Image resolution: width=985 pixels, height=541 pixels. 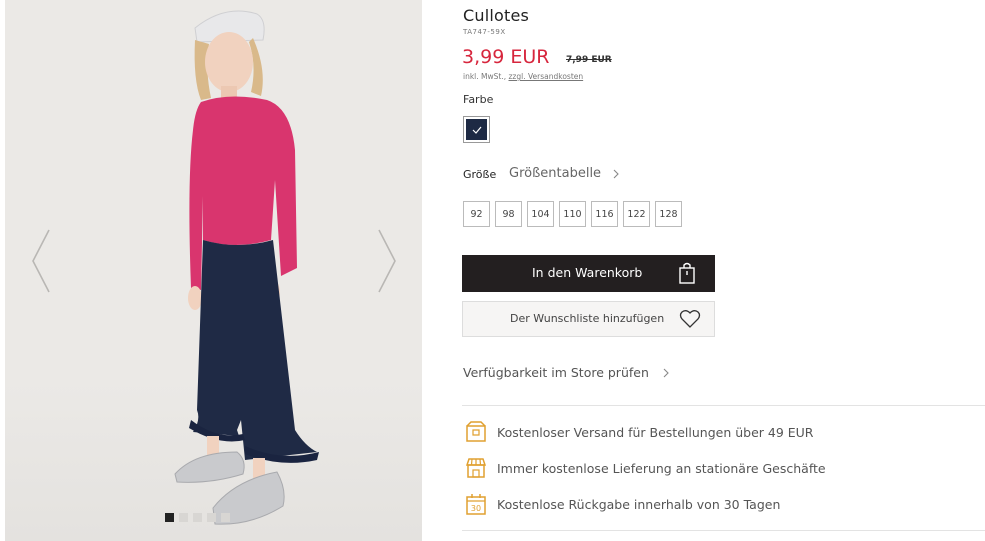 I want to click on add-to-cart-button: In den Warenkorb, so click(x=588, y=273).